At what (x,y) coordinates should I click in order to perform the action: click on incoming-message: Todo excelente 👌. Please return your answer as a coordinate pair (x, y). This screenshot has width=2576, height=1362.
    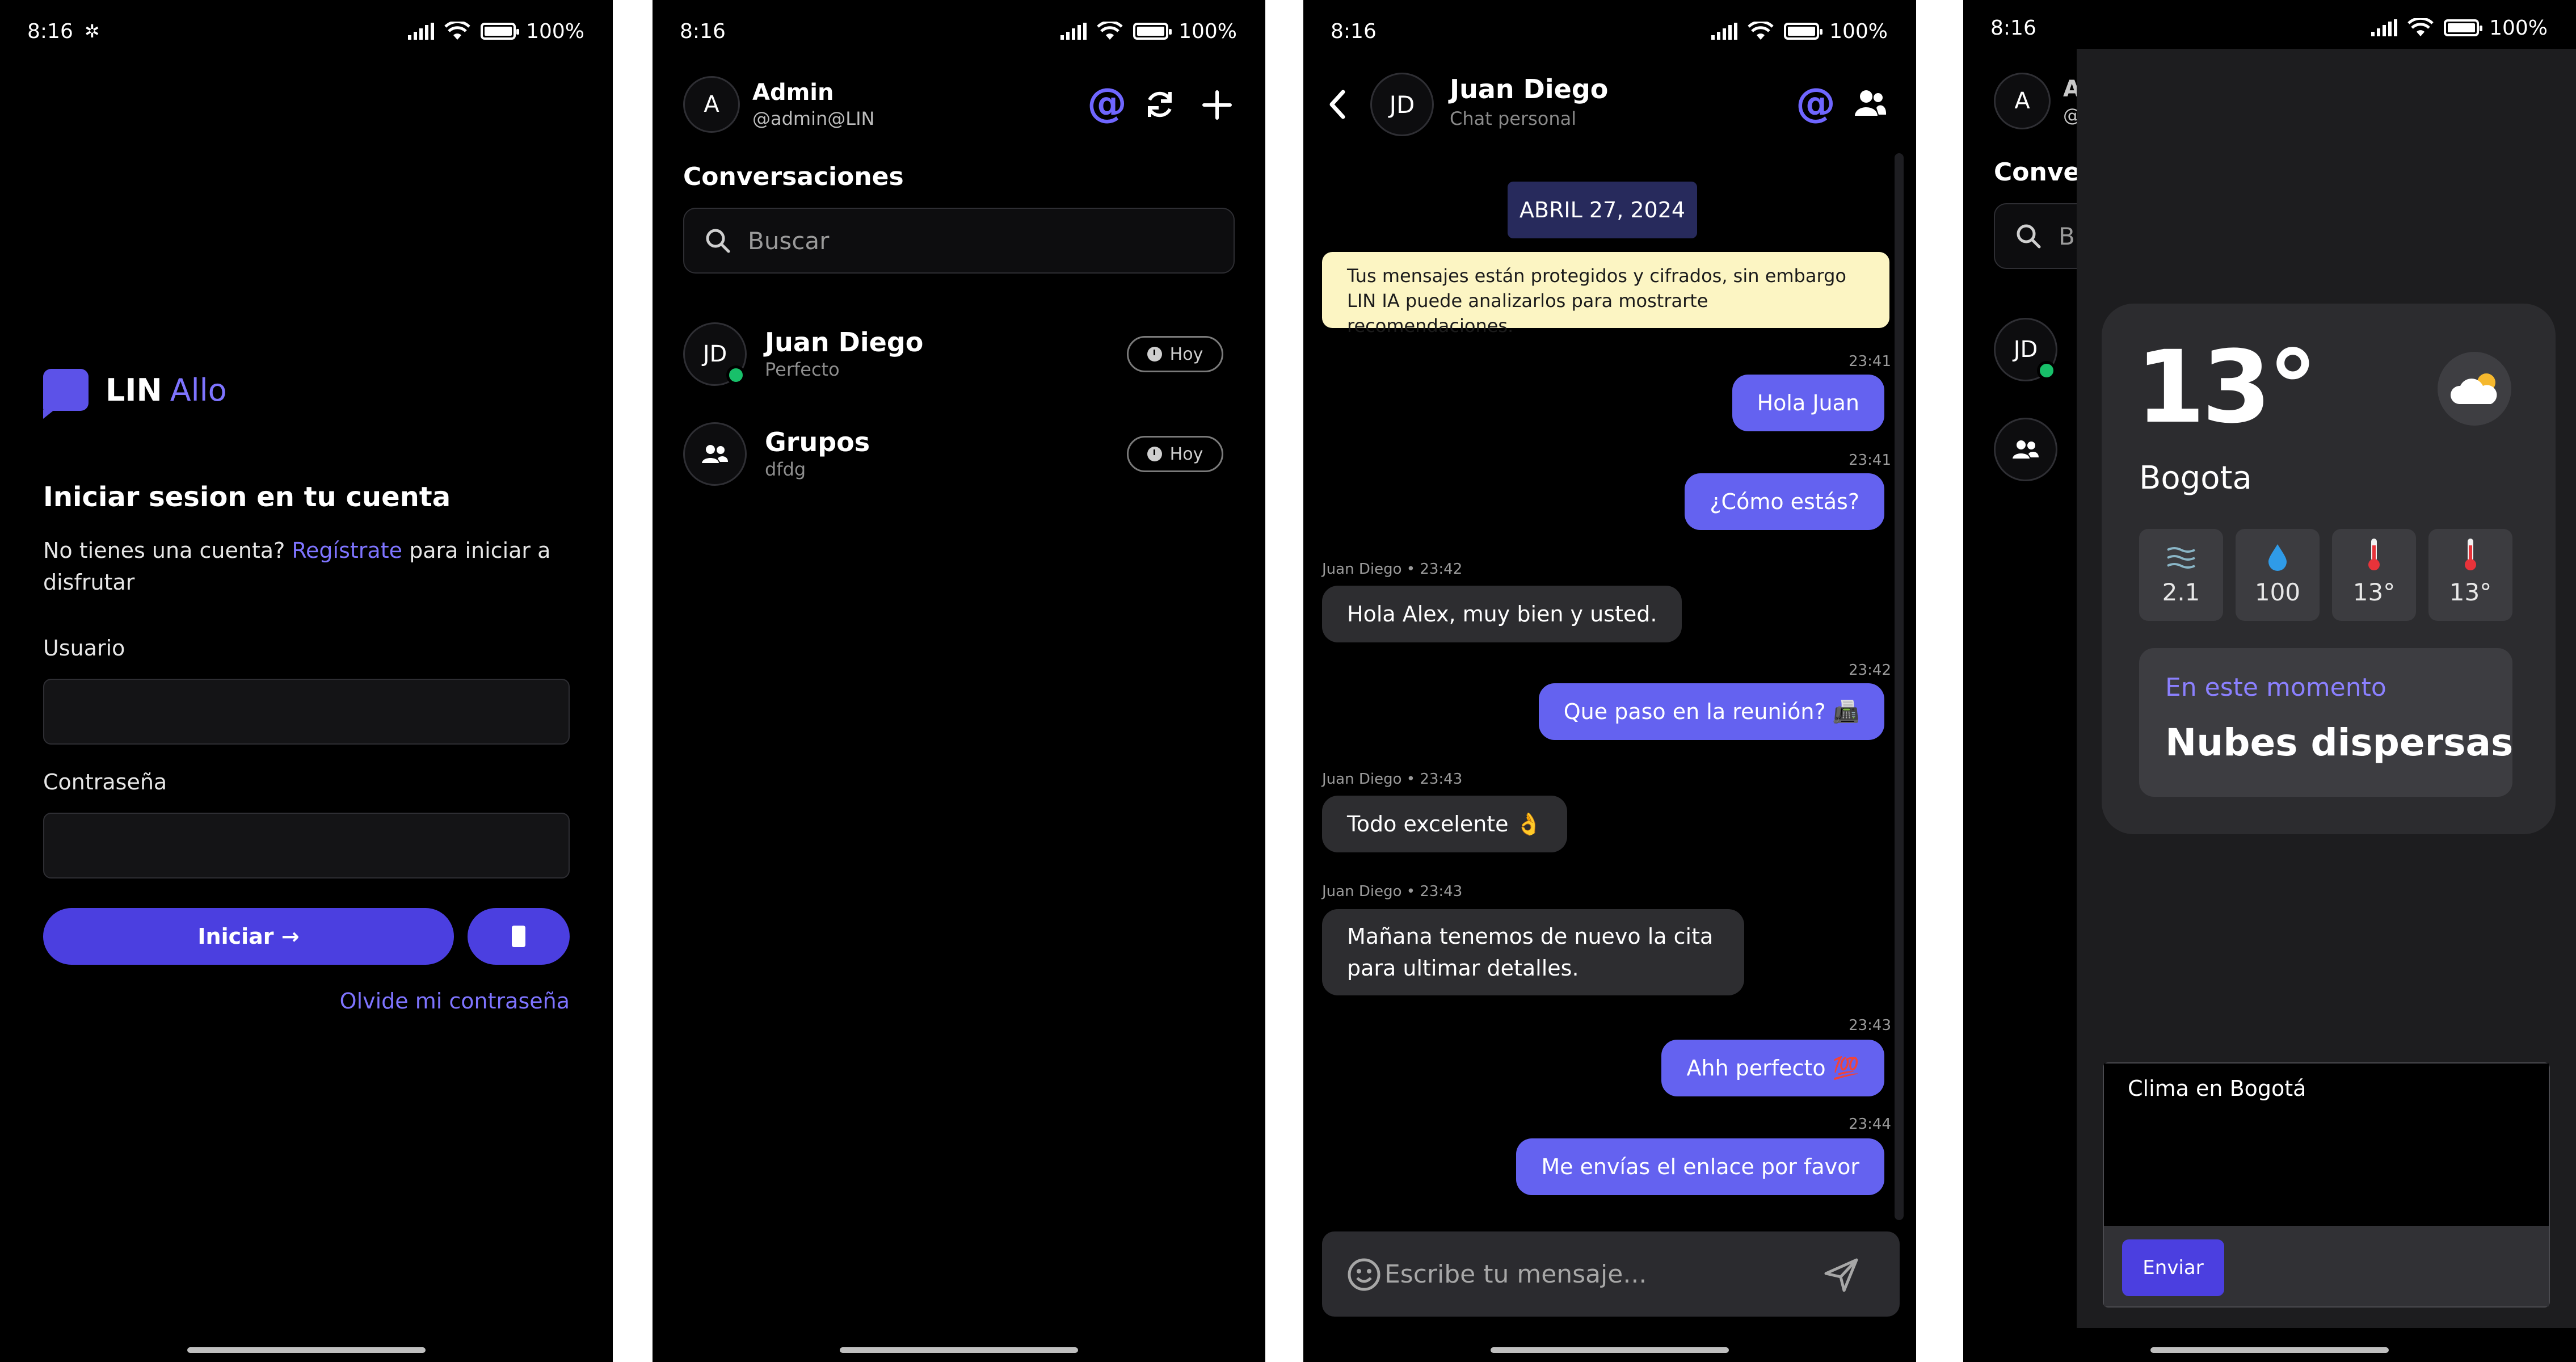
    Looking at the image, I should click on (1444, 824).